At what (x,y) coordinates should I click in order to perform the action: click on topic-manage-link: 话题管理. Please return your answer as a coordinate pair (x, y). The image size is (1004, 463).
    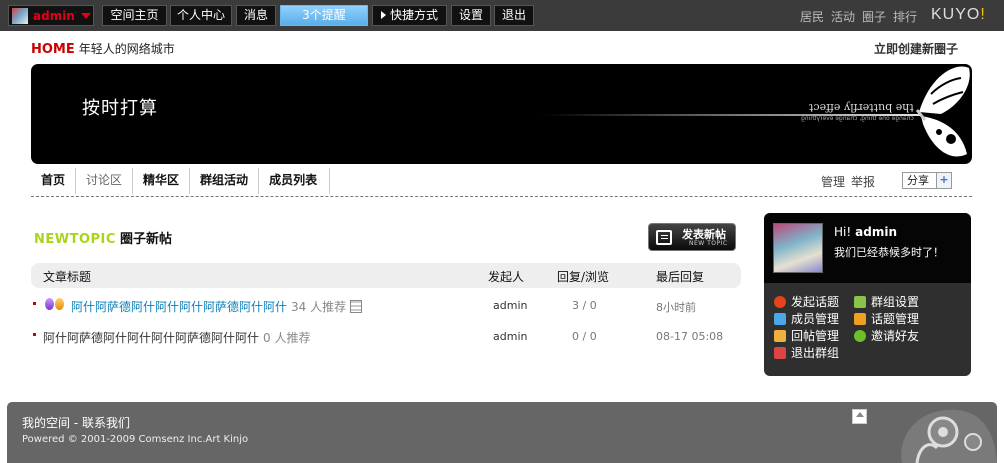
    Looking at the image, I should click on (886, 318).